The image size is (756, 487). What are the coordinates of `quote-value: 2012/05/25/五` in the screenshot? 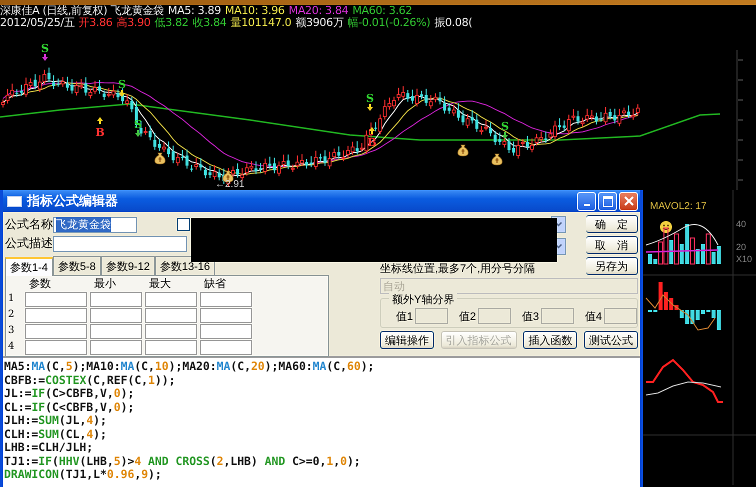 It's located at (37, 23).